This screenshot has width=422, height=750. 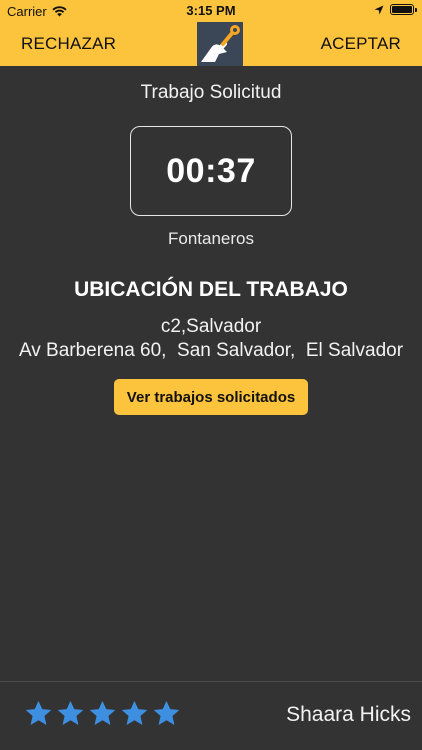 I want to click on job-category: Fontaneros, so click(x=211, y=238).